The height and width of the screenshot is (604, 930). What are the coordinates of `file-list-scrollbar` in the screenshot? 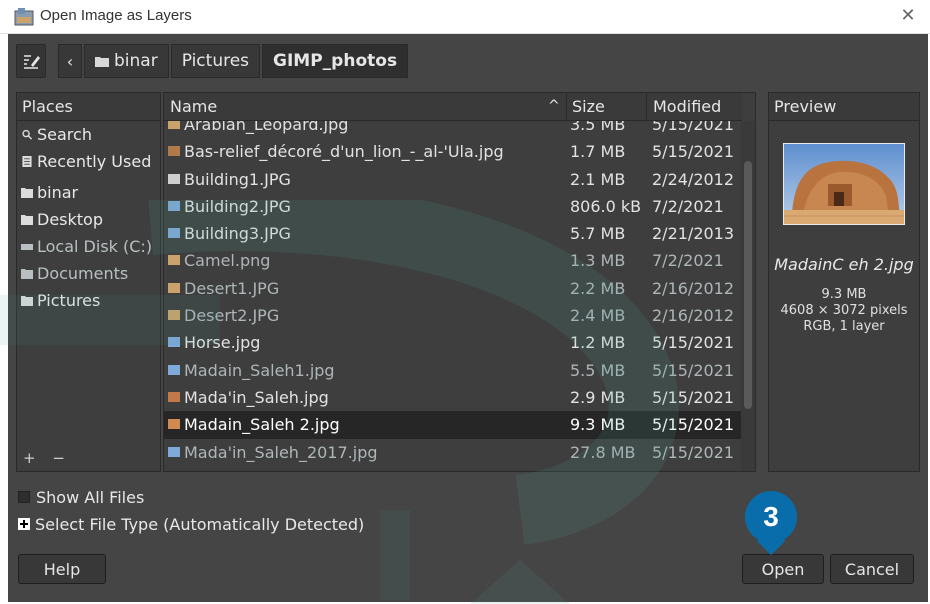 It's located at (748, 296).